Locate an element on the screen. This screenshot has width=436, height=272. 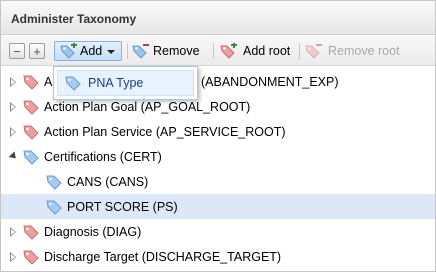
add-button-label: Add is located at coordinates (91, 51).